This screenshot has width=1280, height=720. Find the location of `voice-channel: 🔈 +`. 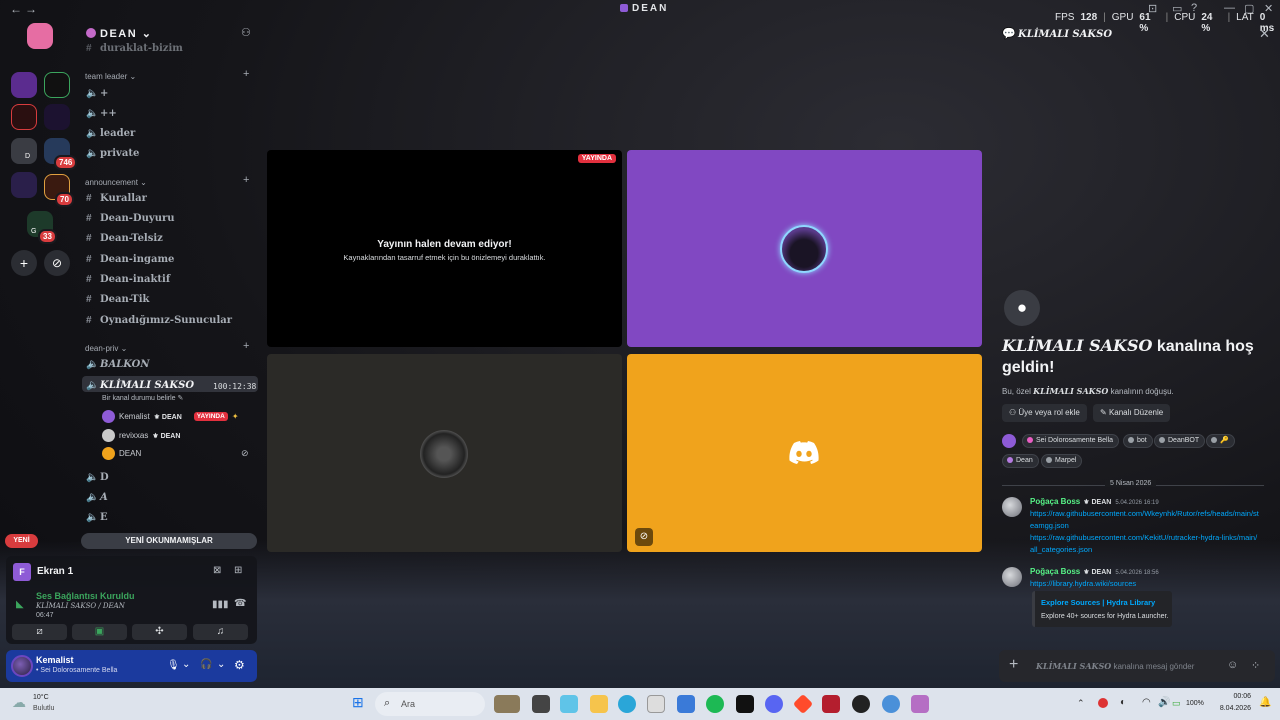

voice-channel: 🔈 + is located at coordinates (97, 93).